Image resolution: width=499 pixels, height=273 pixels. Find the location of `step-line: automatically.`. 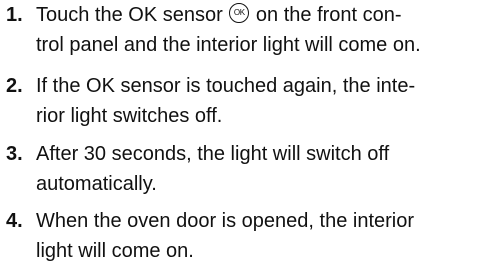

step-line: automatically. is located at coordinates (96, 184).